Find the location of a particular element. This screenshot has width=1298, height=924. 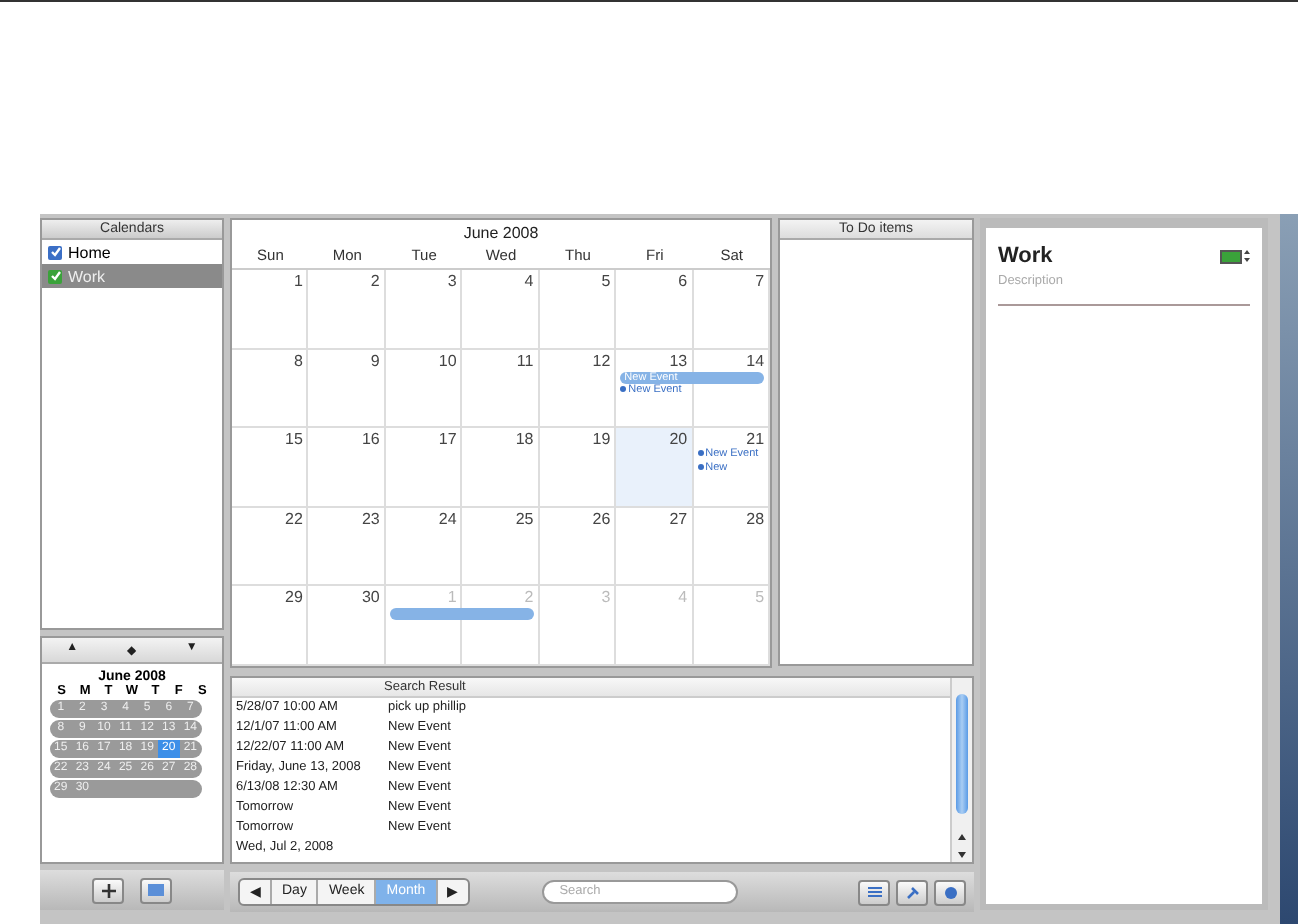

day-cell: 18 is located at coordinates (501, 468).